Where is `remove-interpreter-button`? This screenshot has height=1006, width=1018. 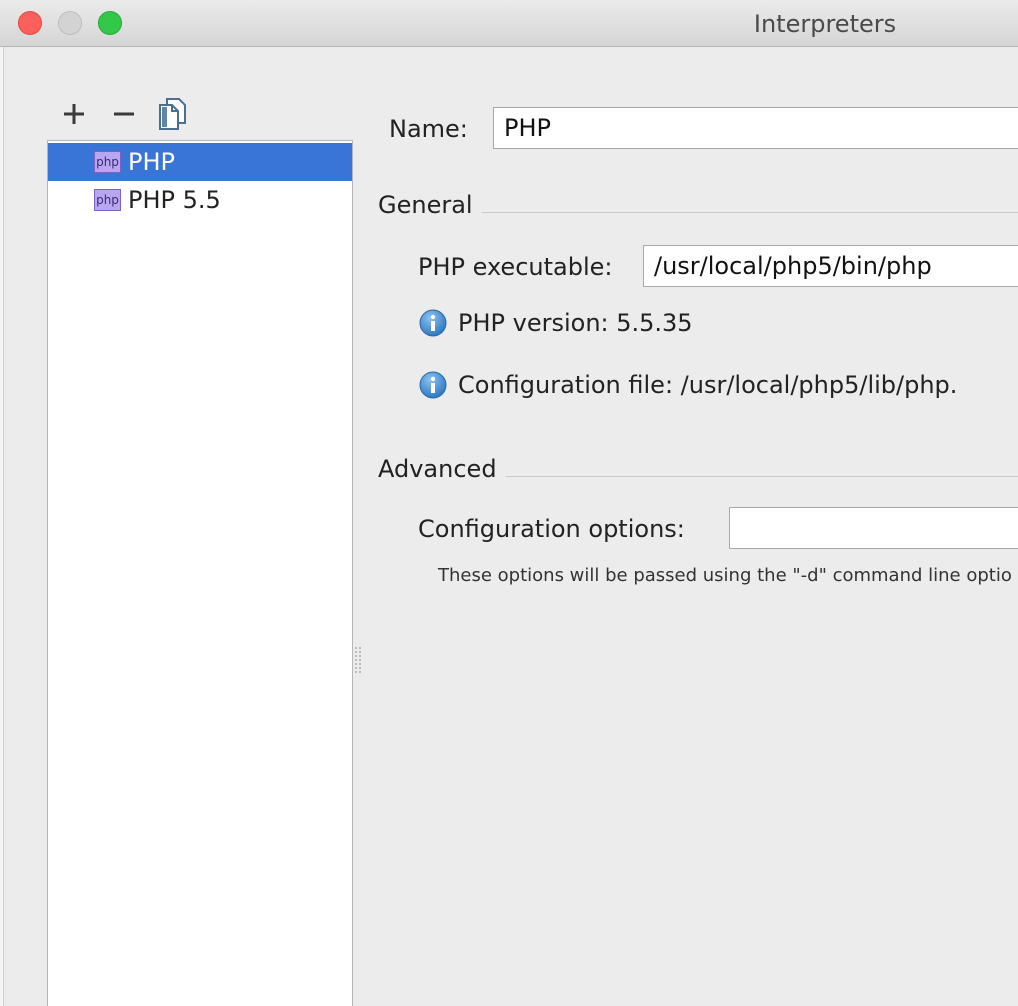
remove-interpreter-button is located at coordinates (124, 114).